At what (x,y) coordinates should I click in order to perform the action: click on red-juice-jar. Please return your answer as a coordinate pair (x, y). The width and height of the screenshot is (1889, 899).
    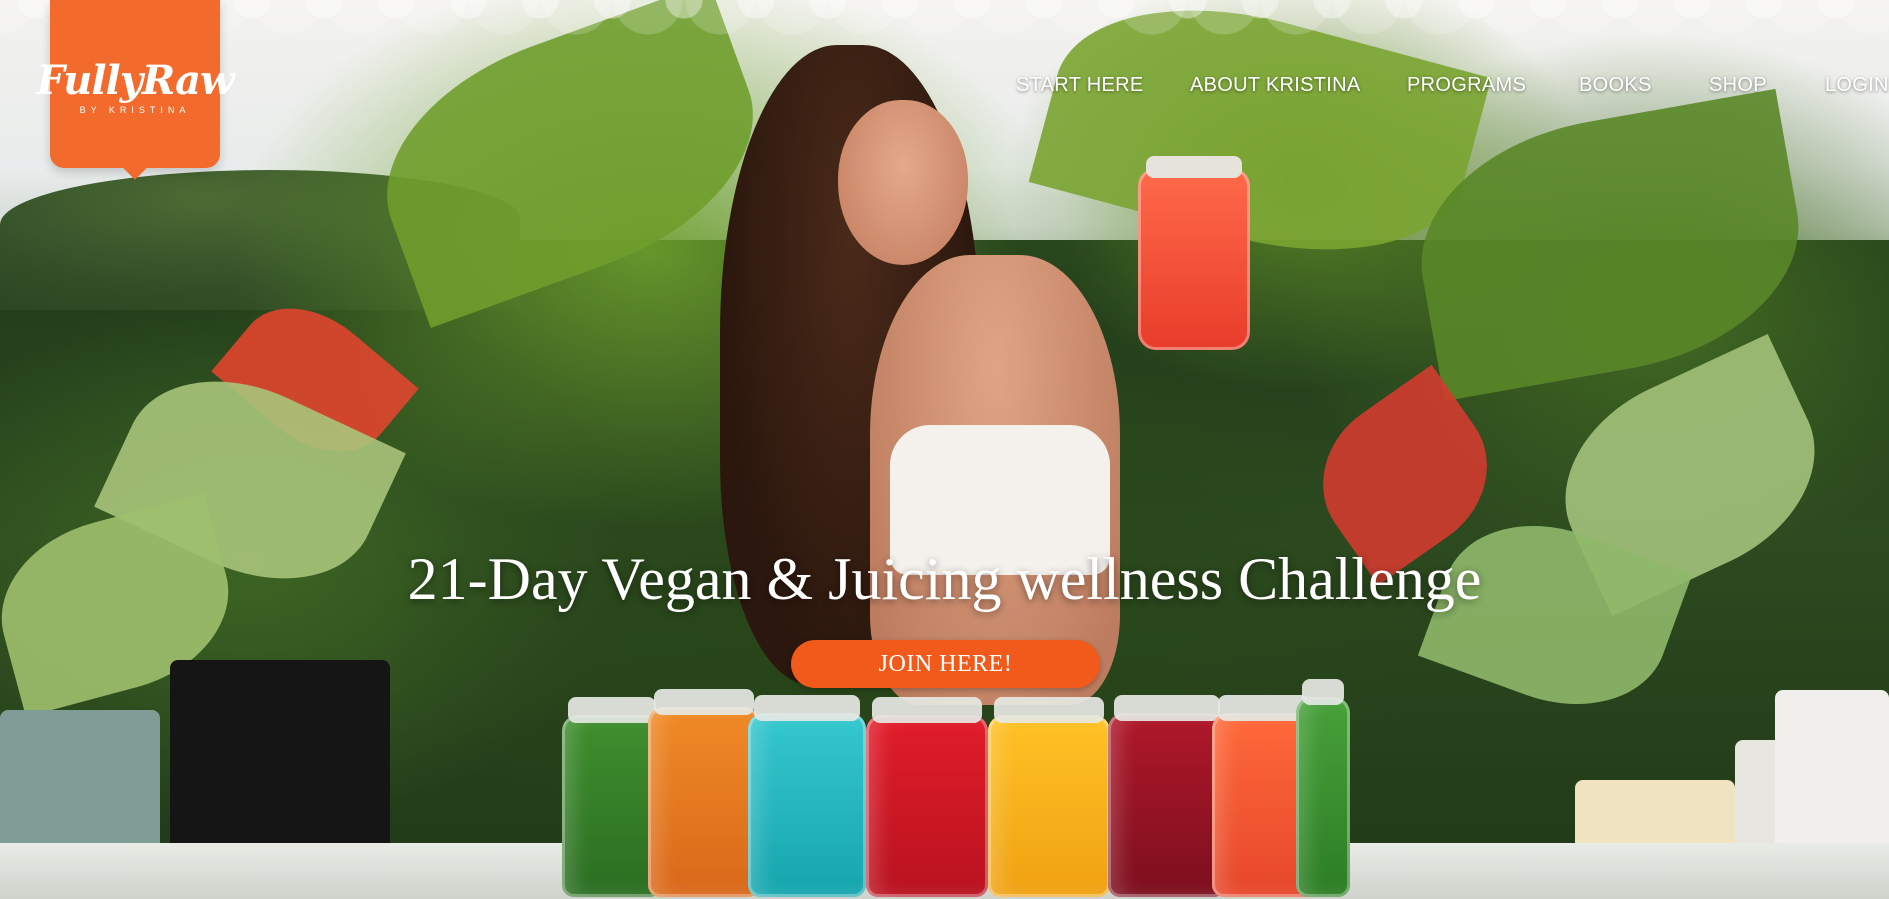
    Looking at the image, I should click on (927, 797).